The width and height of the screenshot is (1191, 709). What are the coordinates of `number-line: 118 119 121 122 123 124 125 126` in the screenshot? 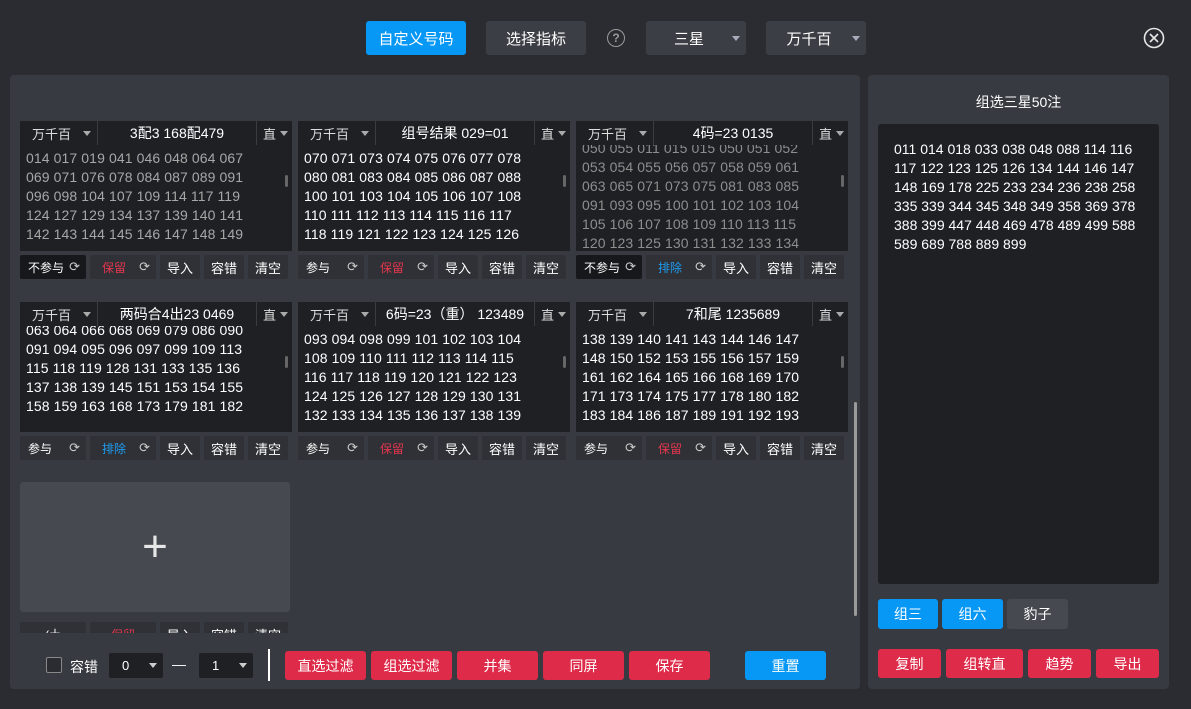 It's located at (412, 234).